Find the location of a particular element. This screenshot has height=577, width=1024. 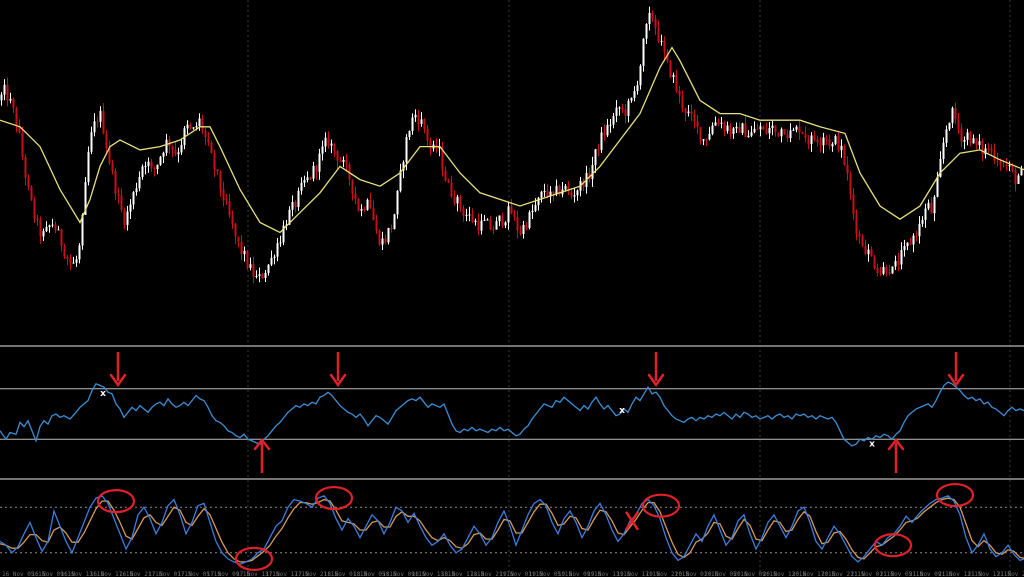

x-mark-2: x is located at coordinates (872, 444).